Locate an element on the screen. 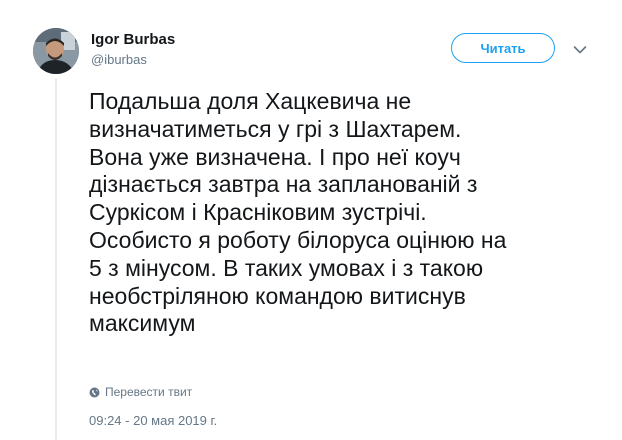  tweet-timestamp: 09:24 - 20 мая 2019 г. is located at coordinates (153, 421).